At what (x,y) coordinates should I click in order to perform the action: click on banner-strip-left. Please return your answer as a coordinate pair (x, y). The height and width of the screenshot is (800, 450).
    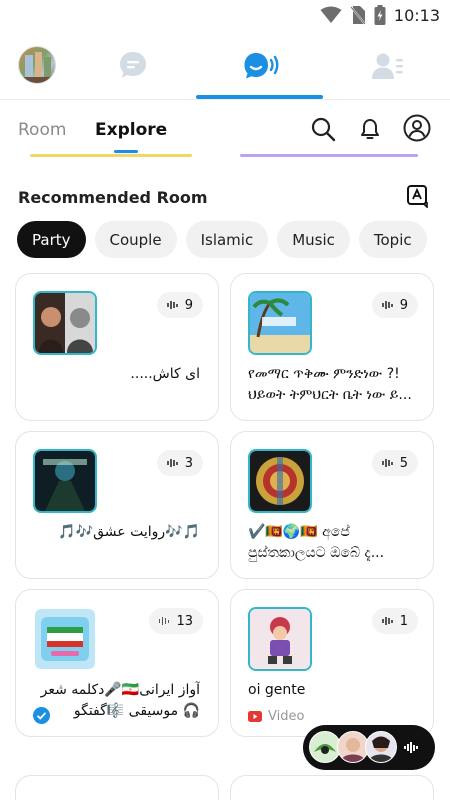
    Looking at the image, I should click on (111, 155).